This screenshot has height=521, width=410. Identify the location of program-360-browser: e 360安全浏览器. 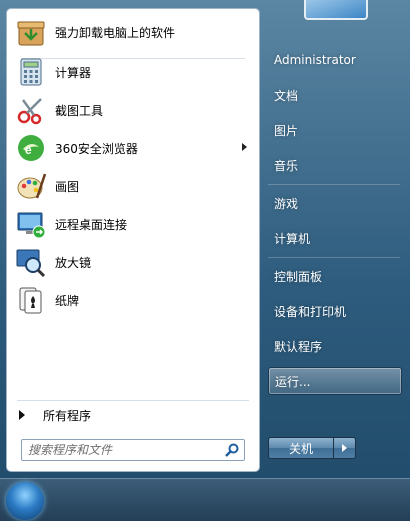
(133, 148).